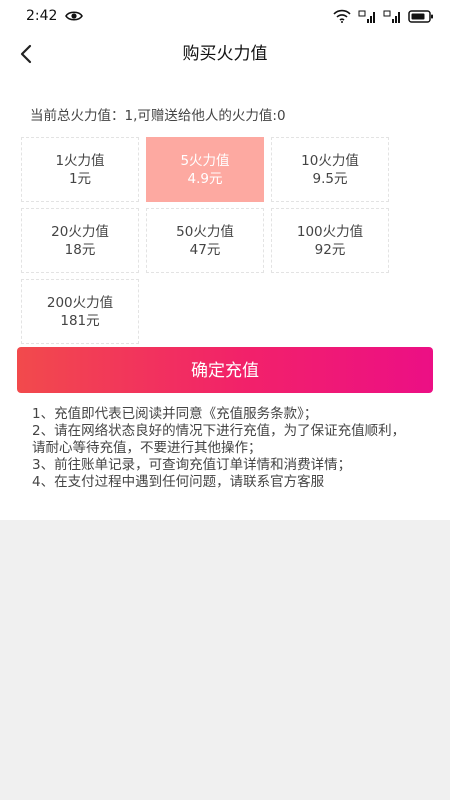 This screenshot has width=450, height=800. What do you see at coordinates (175, 414) in the screenshot?
I see `note-item: 1、充值即代表已阅读并同意《充值服务条款》；` at bounding box center [175, 414].